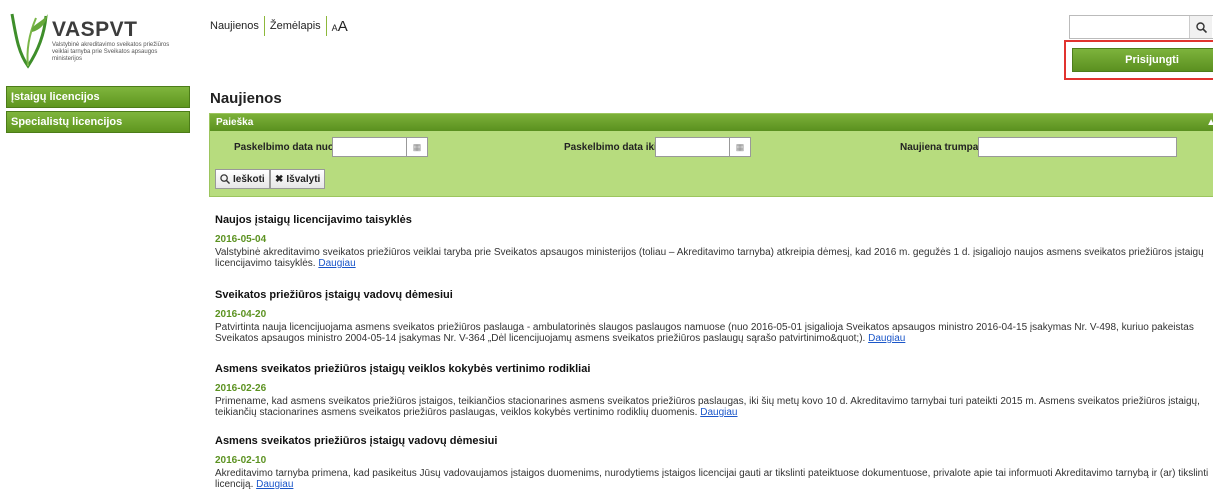 The height and width of the screenshot is (490, 1213). I want to click on search-submit-button: Ieškoti, so click(242, 179).